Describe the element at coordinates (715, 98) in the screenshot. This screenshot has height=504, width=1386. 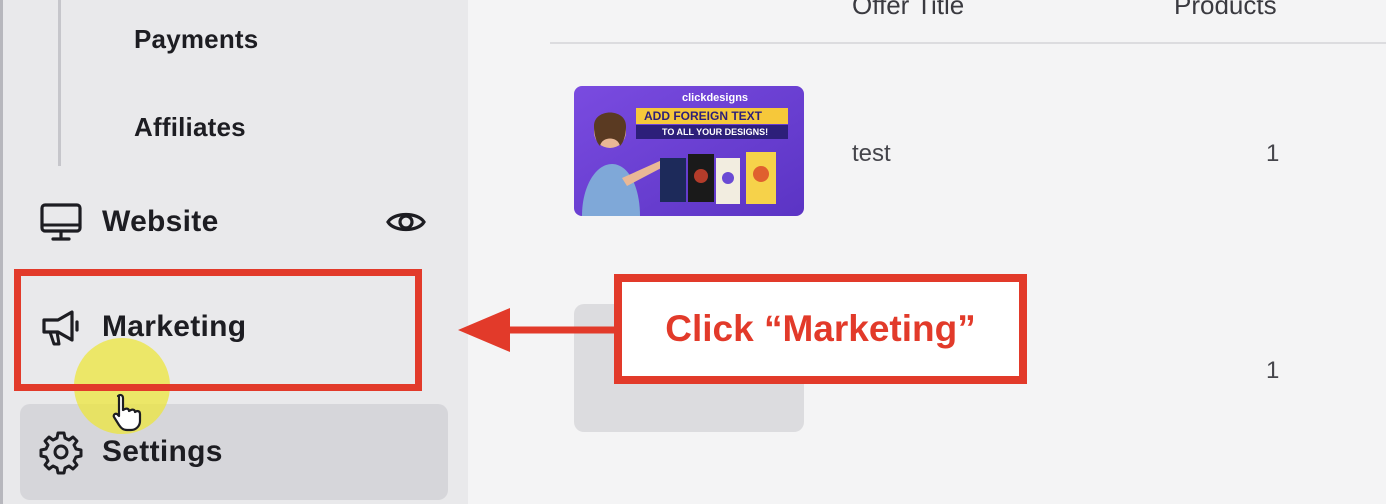
I see `thumb-brand: clickdesigns` at that location.